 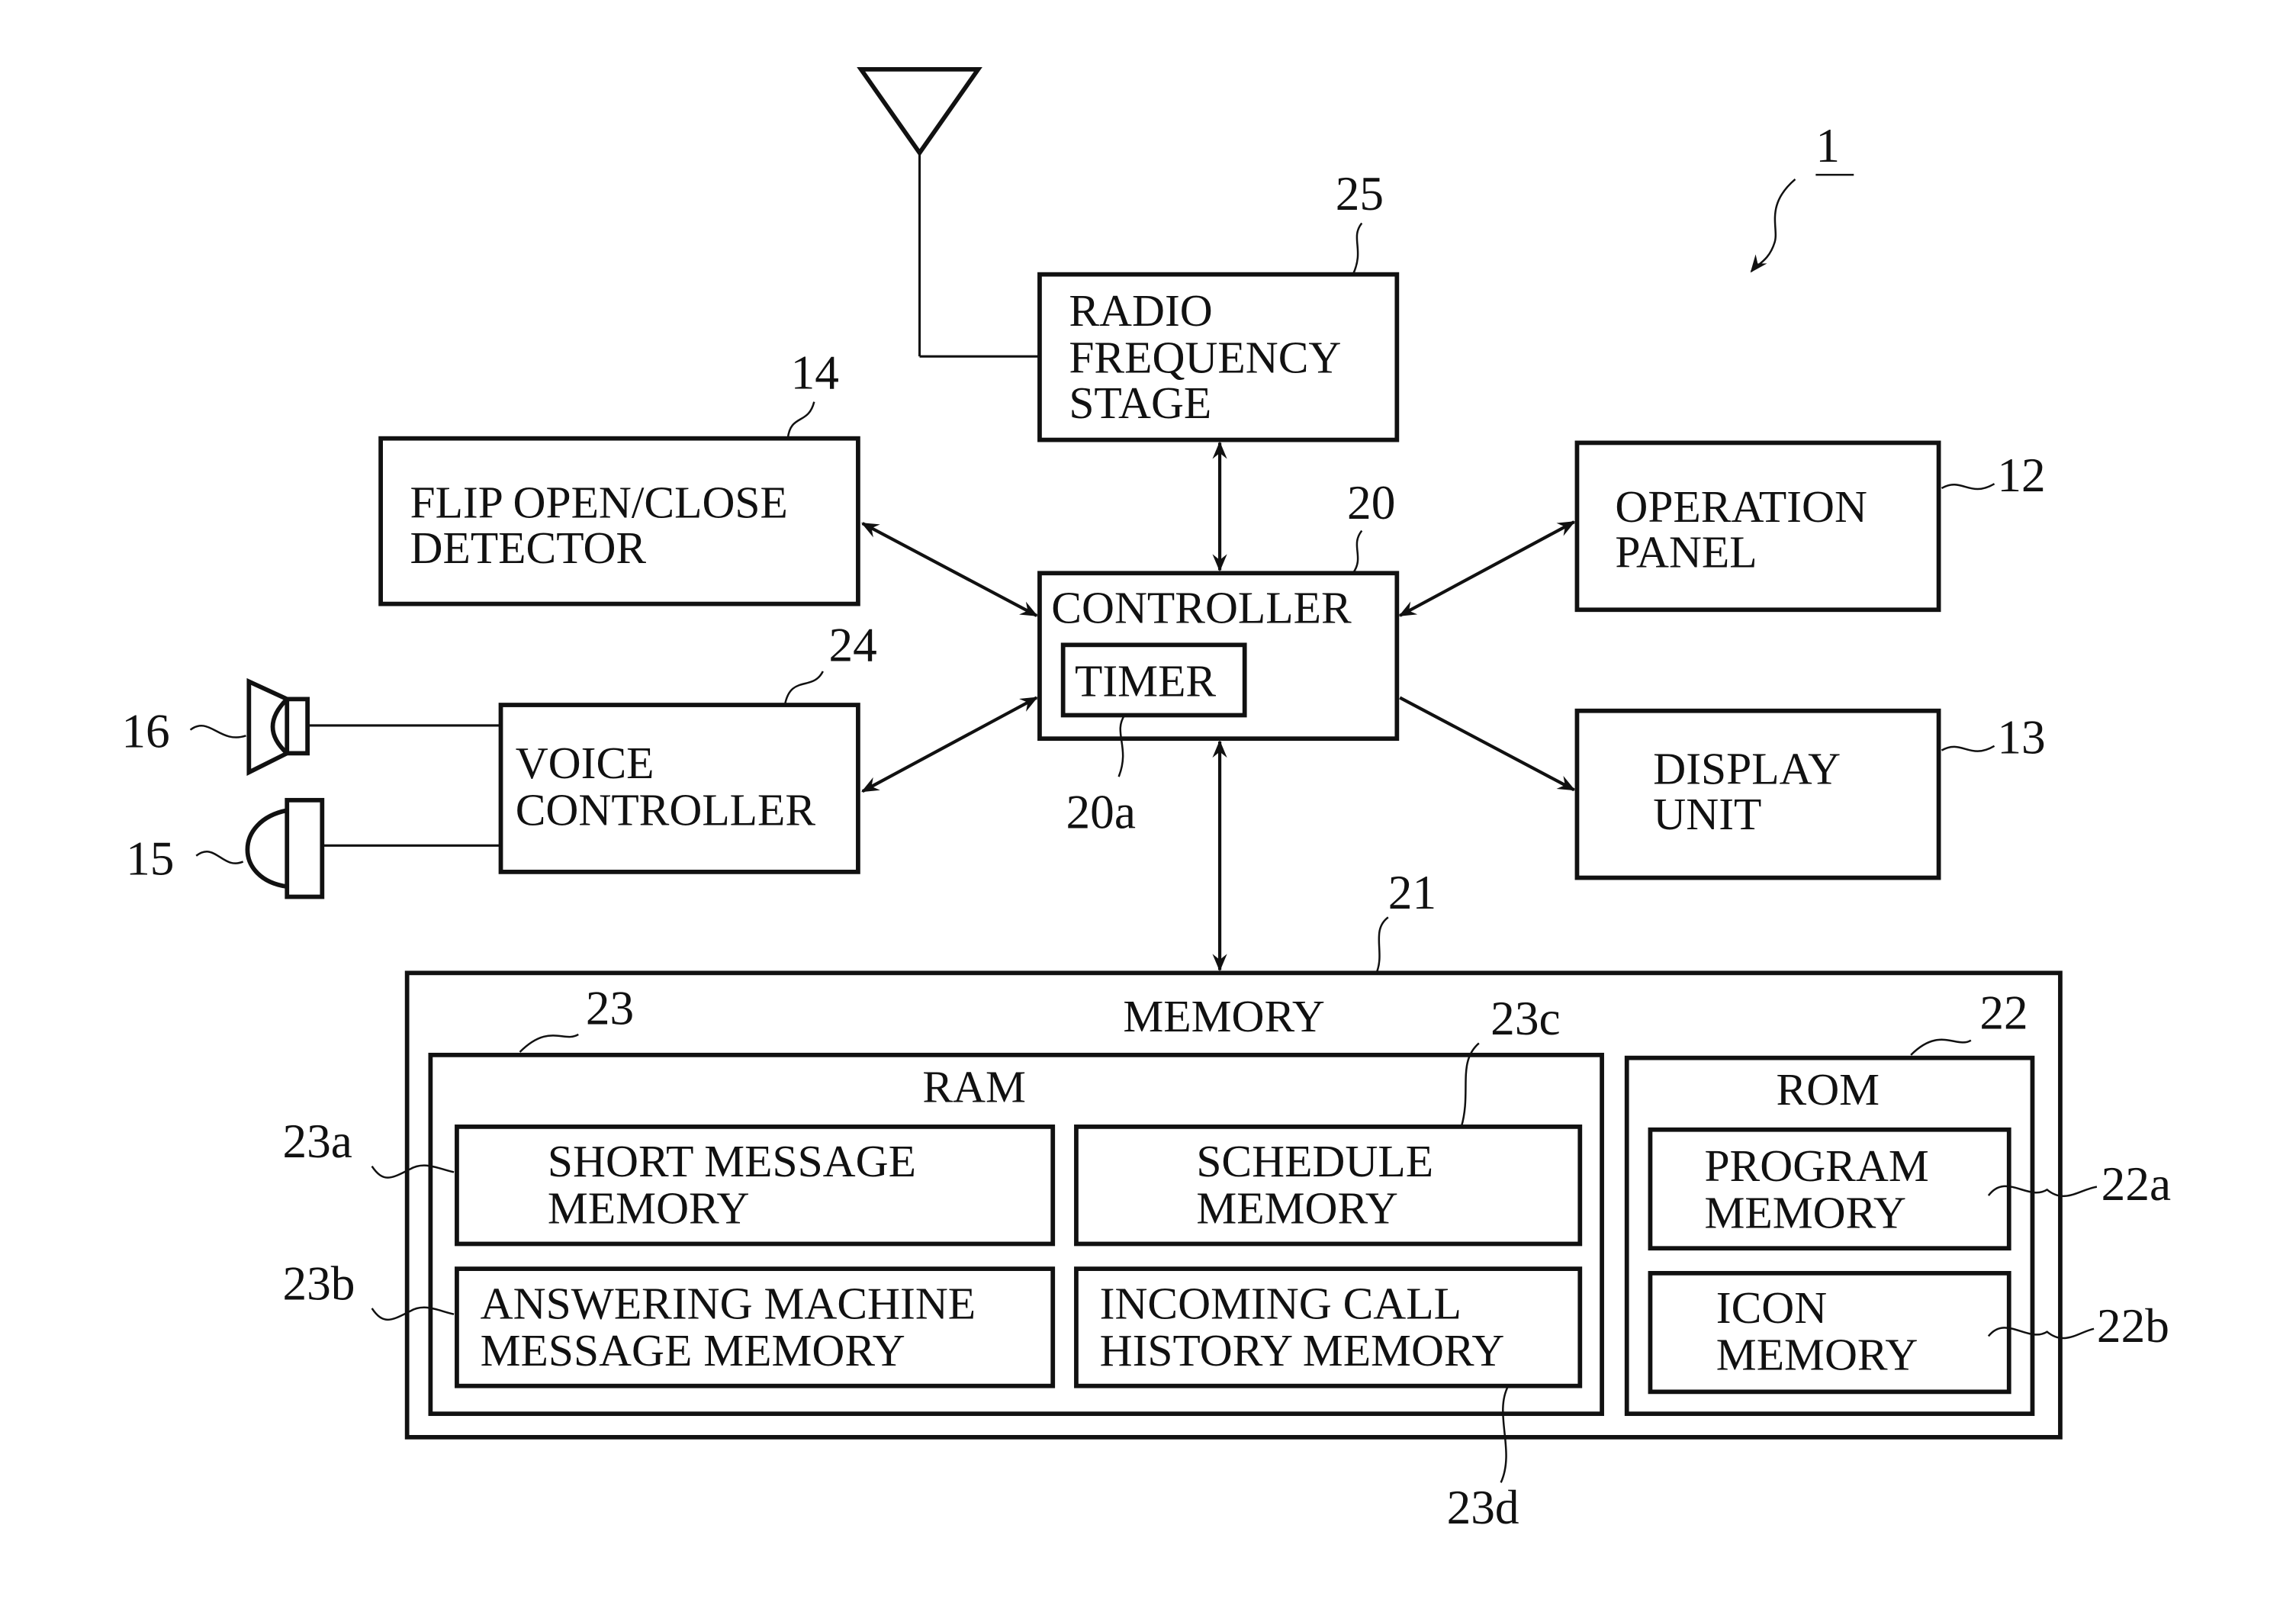 What do you see at coordinates (1772, 1307) in the screenshot?
I see `icon-line-1: ICON` at bounding box center [1772, 1307].